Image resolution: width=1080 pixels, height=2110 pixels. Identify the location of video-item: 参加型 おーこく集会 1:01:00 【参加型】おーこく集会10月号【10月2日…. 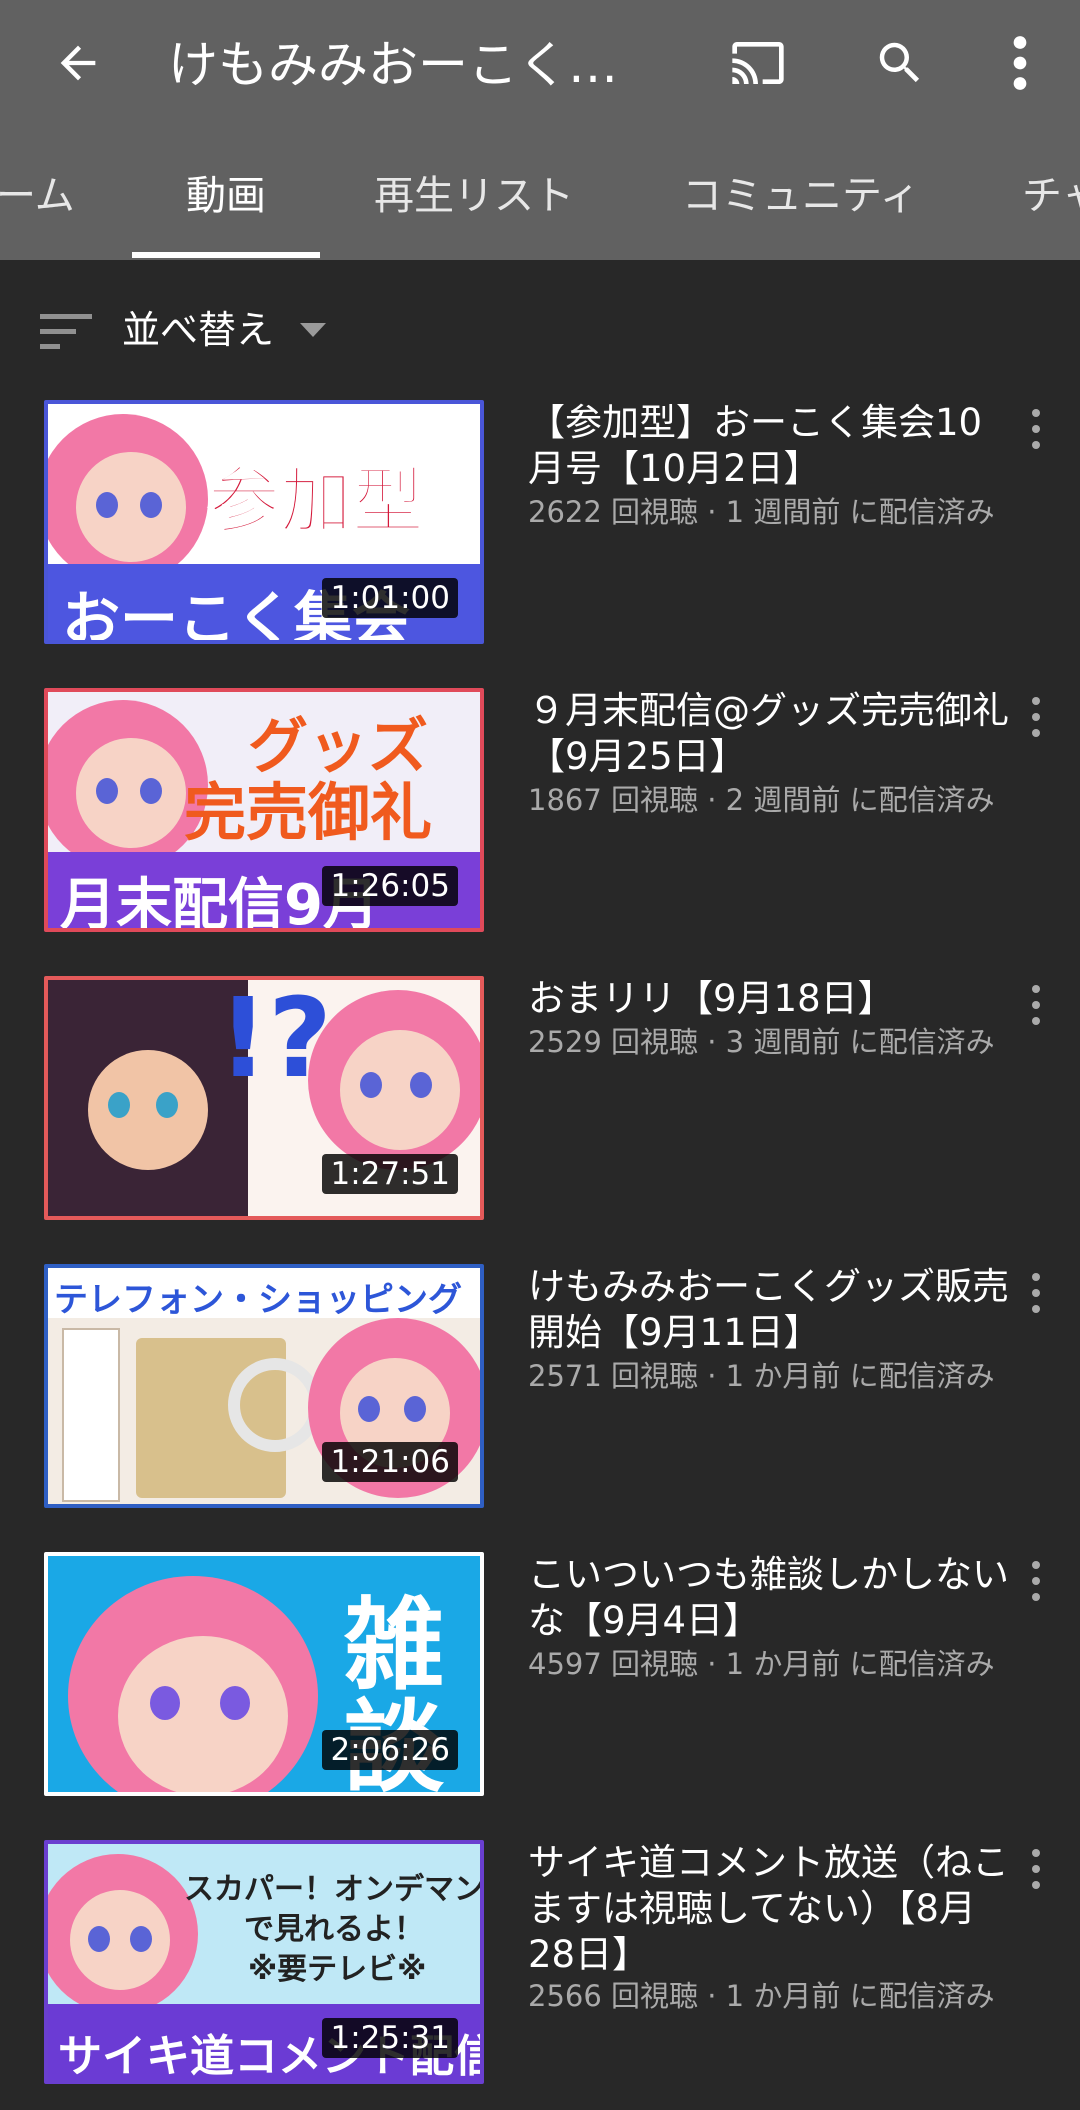
(540, 525).